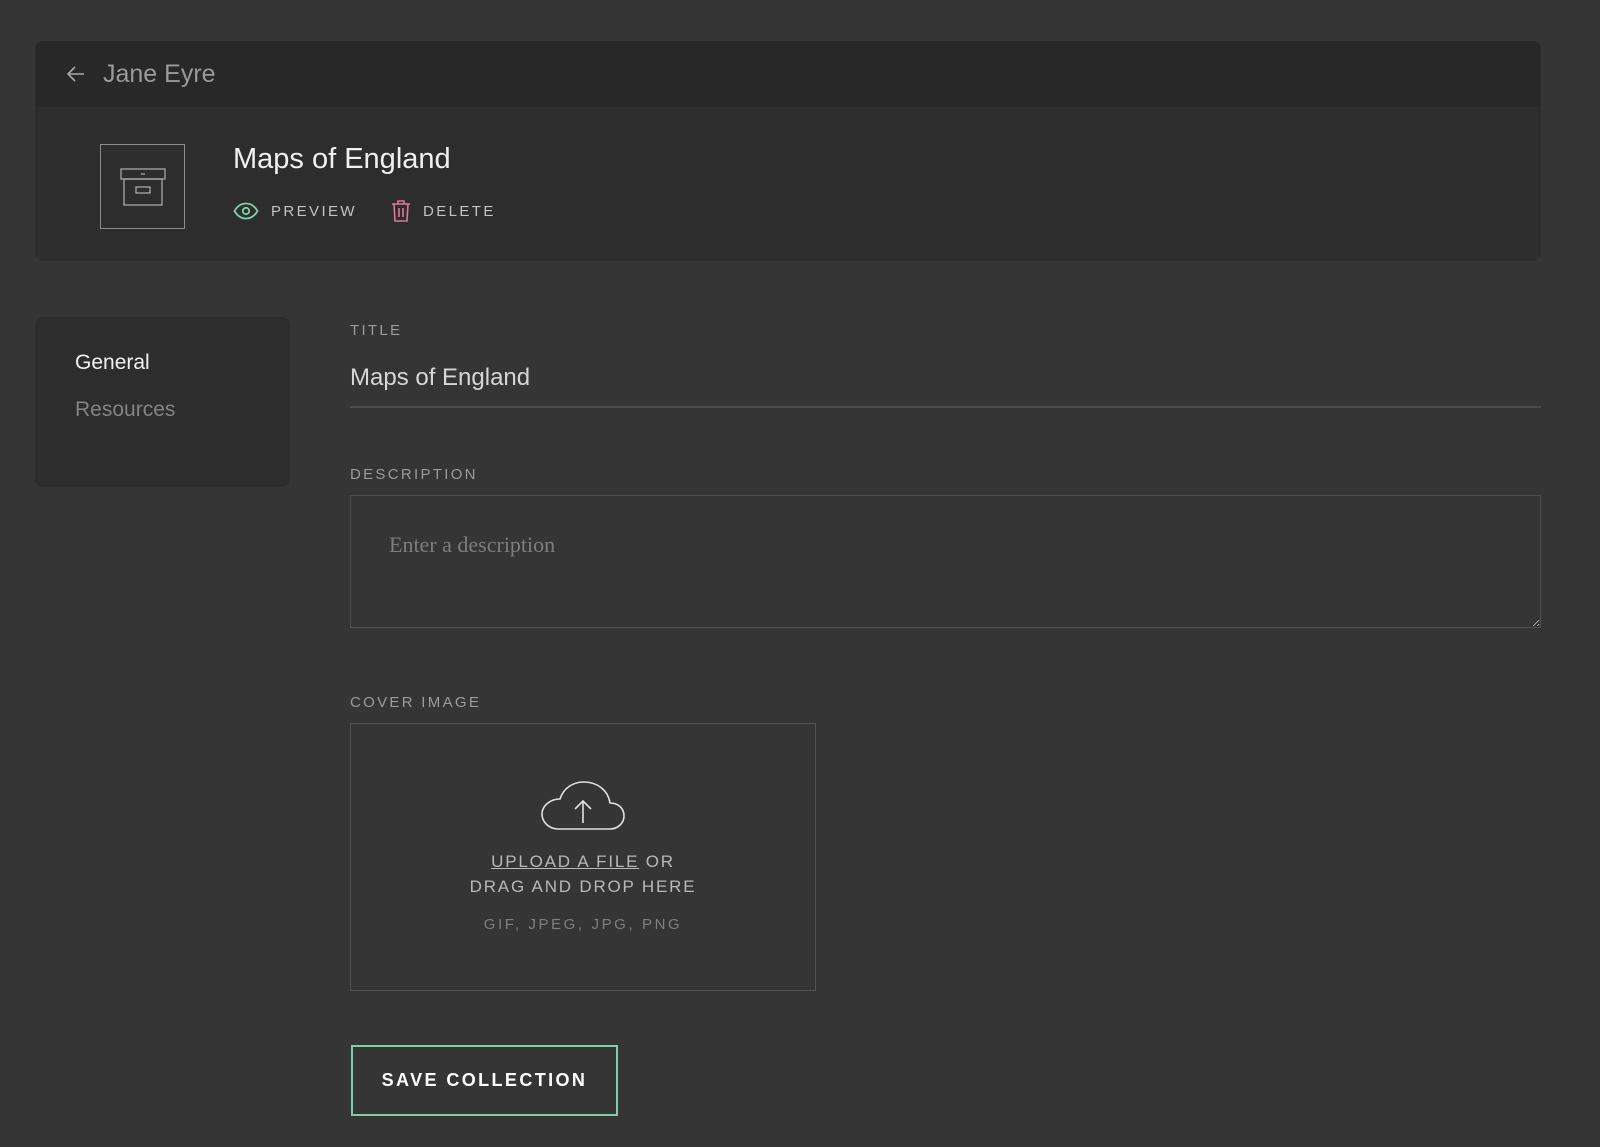 This screenshot has height=1147, width=1600. Describe the element at coordinates (414, 474) in the screenshot. I see `description-label: DESCRIPTION` at that location.